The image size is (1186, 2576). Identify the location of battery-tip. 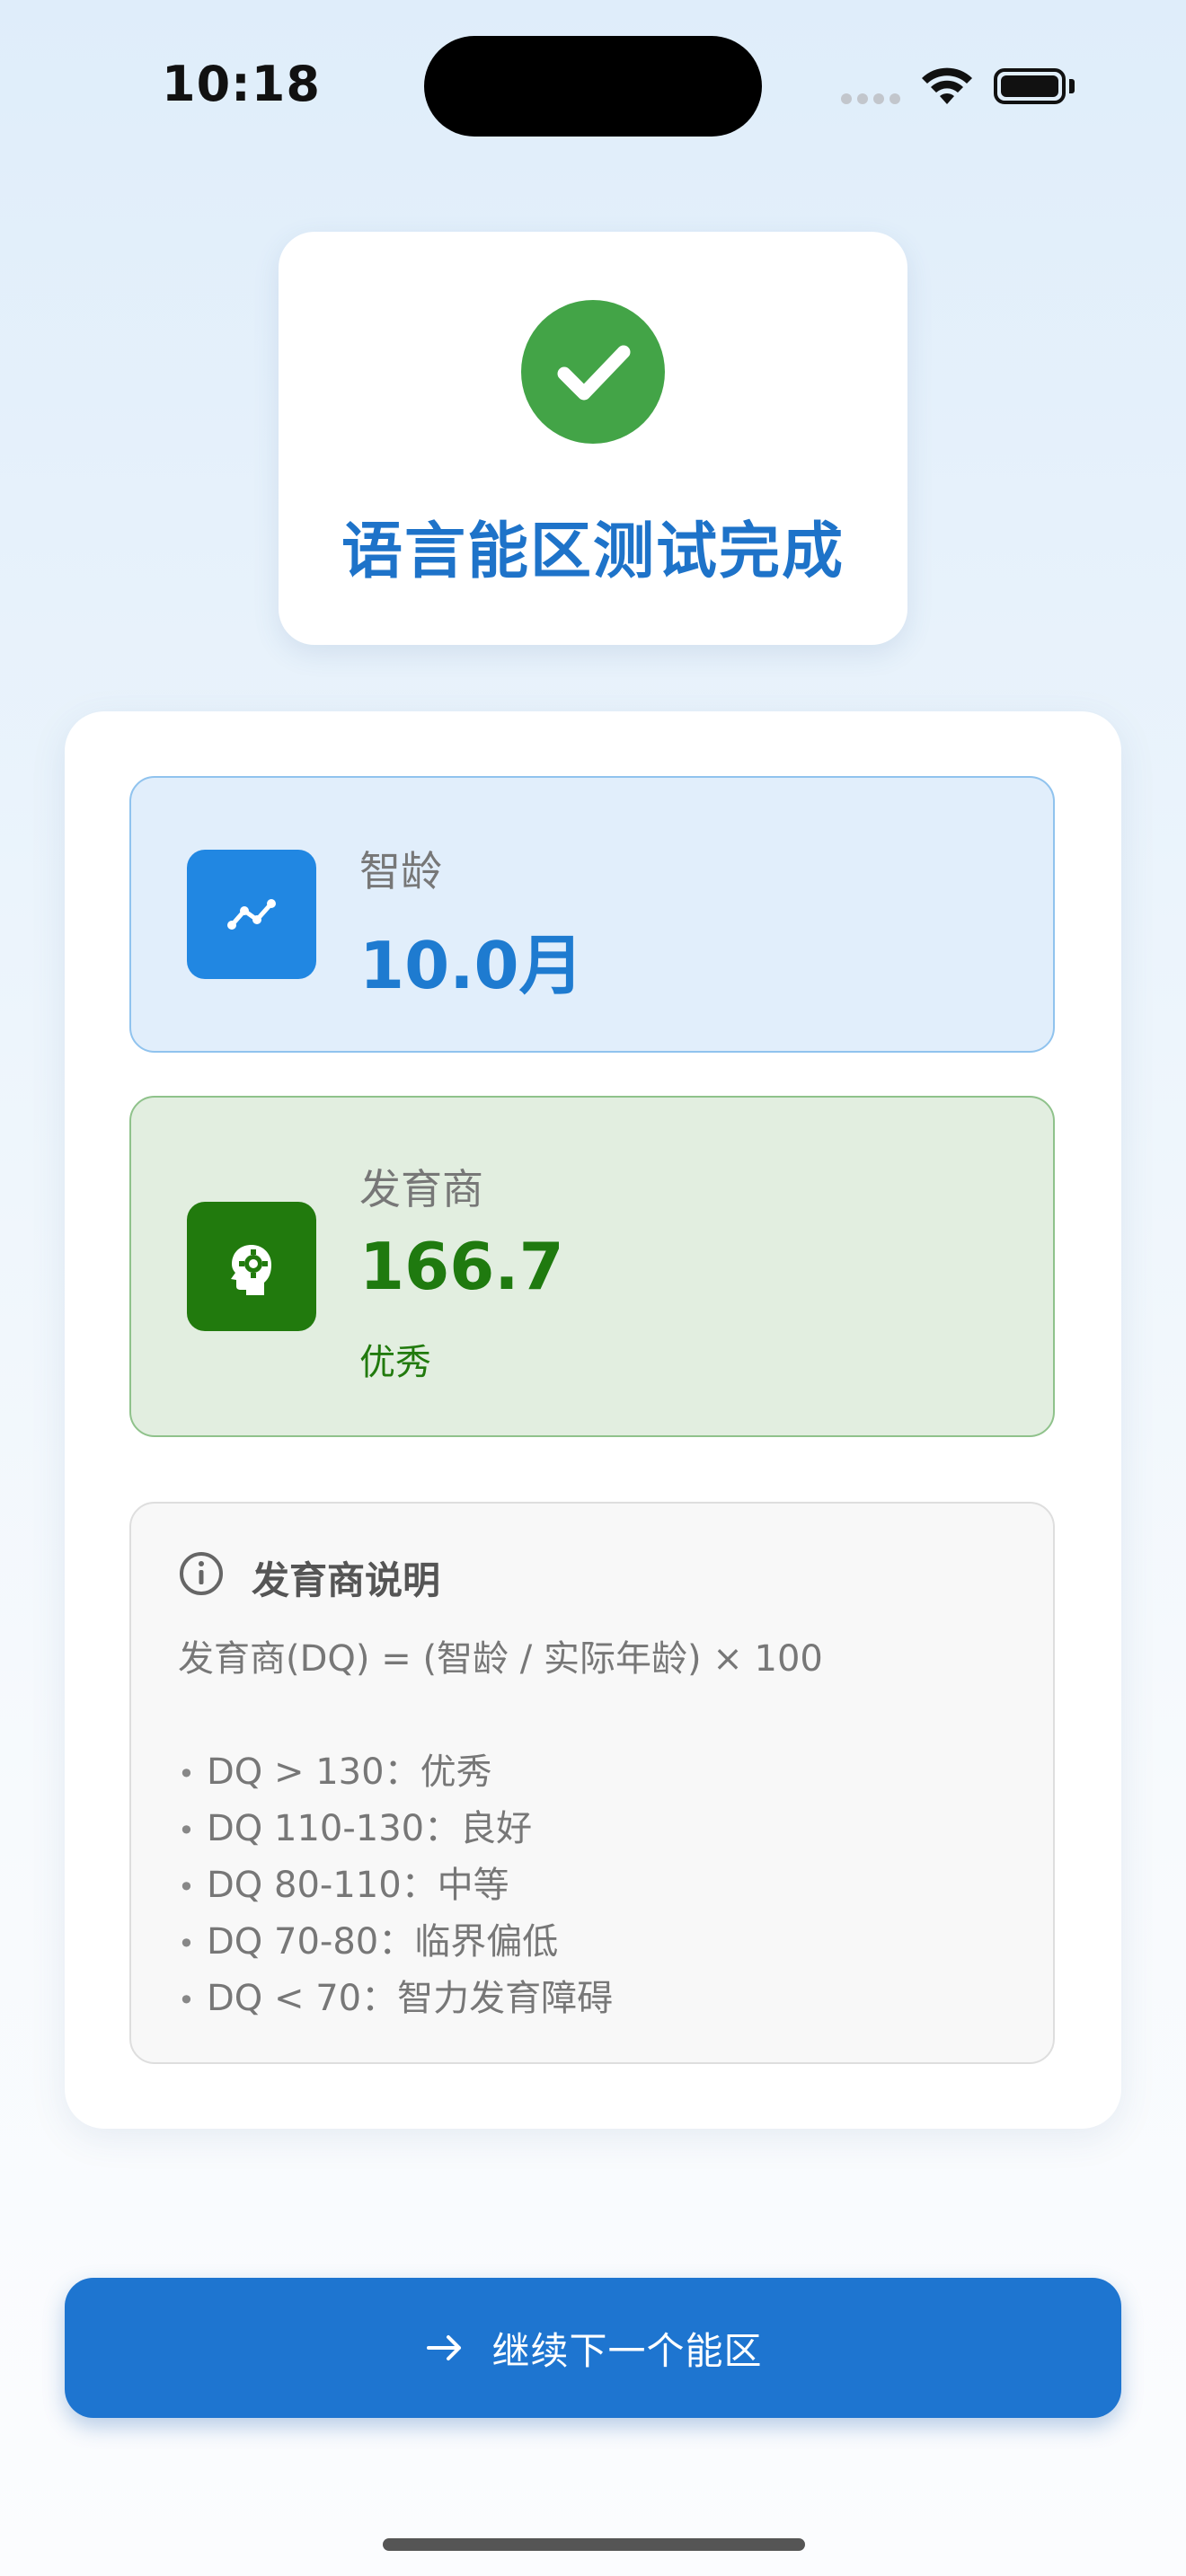
(1072, 86).